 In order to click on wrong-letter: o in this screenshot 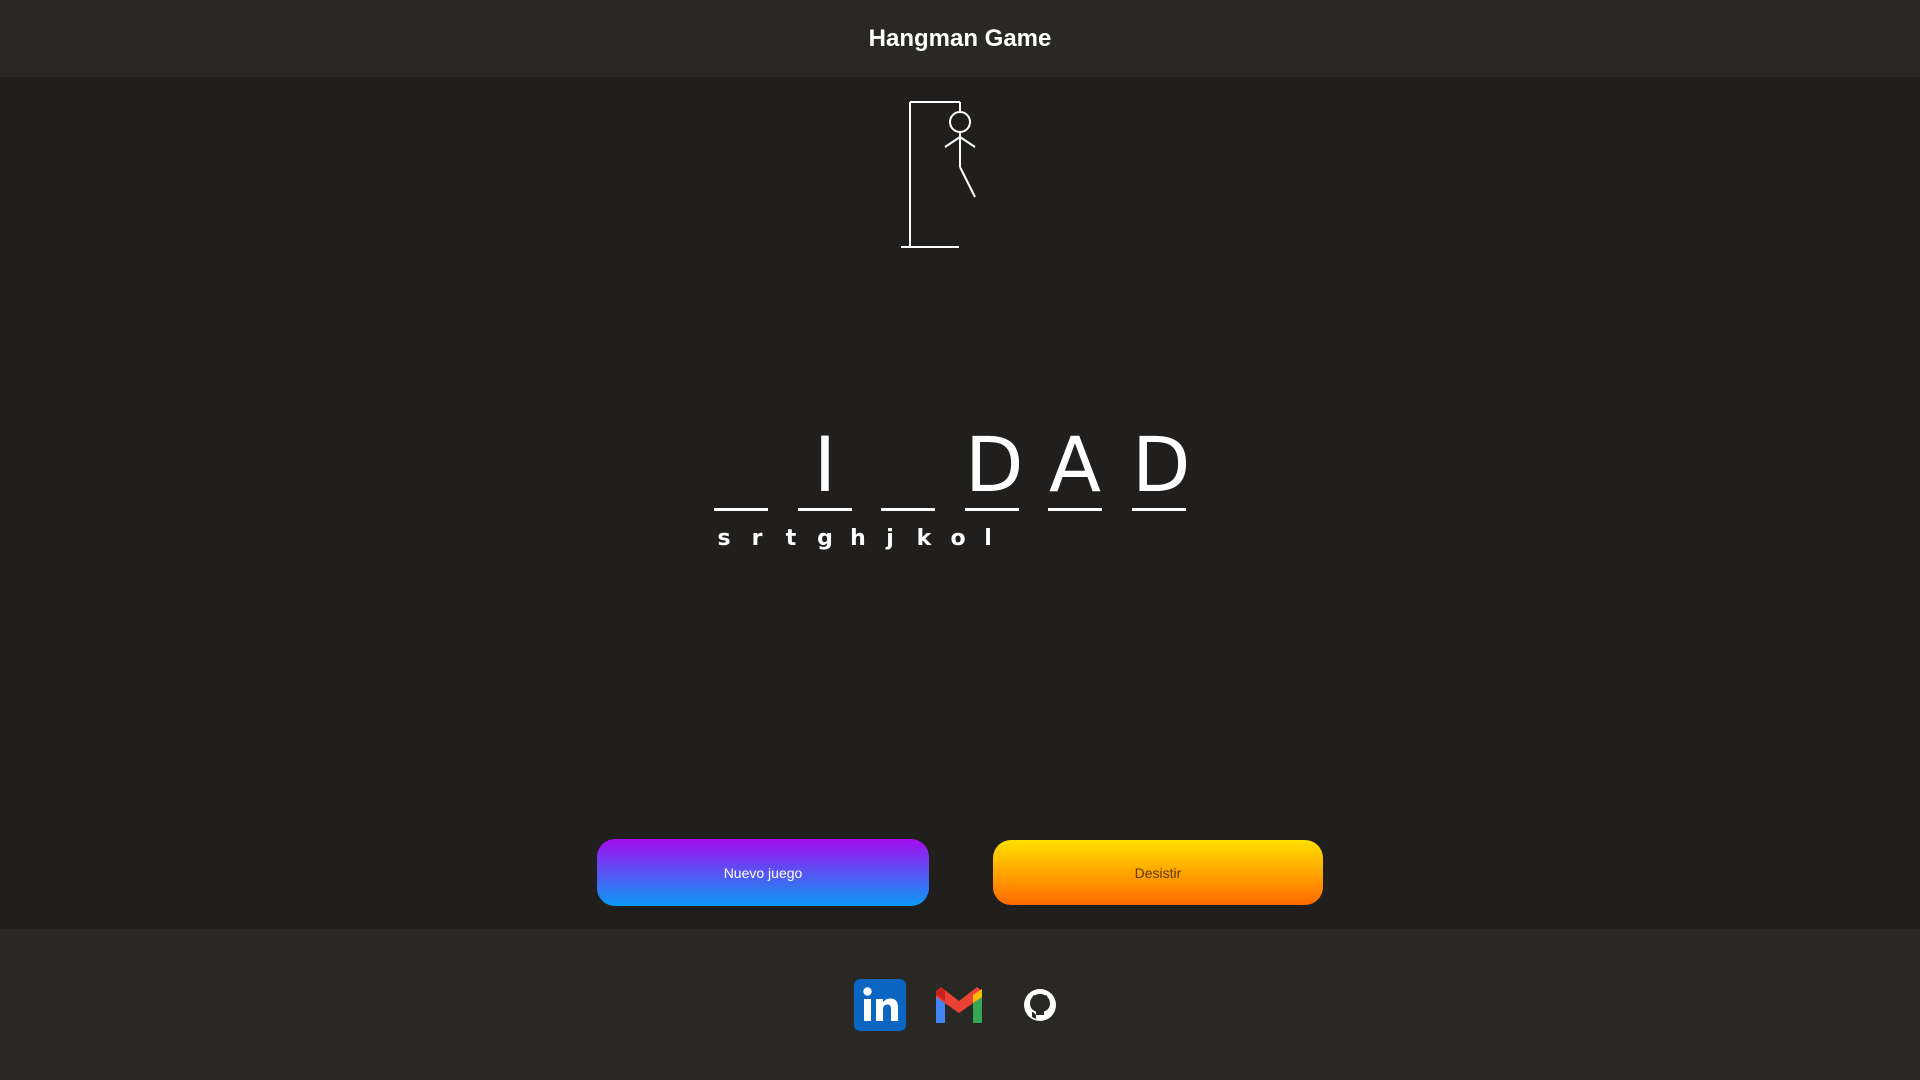, I will do `click(958, 538)`.